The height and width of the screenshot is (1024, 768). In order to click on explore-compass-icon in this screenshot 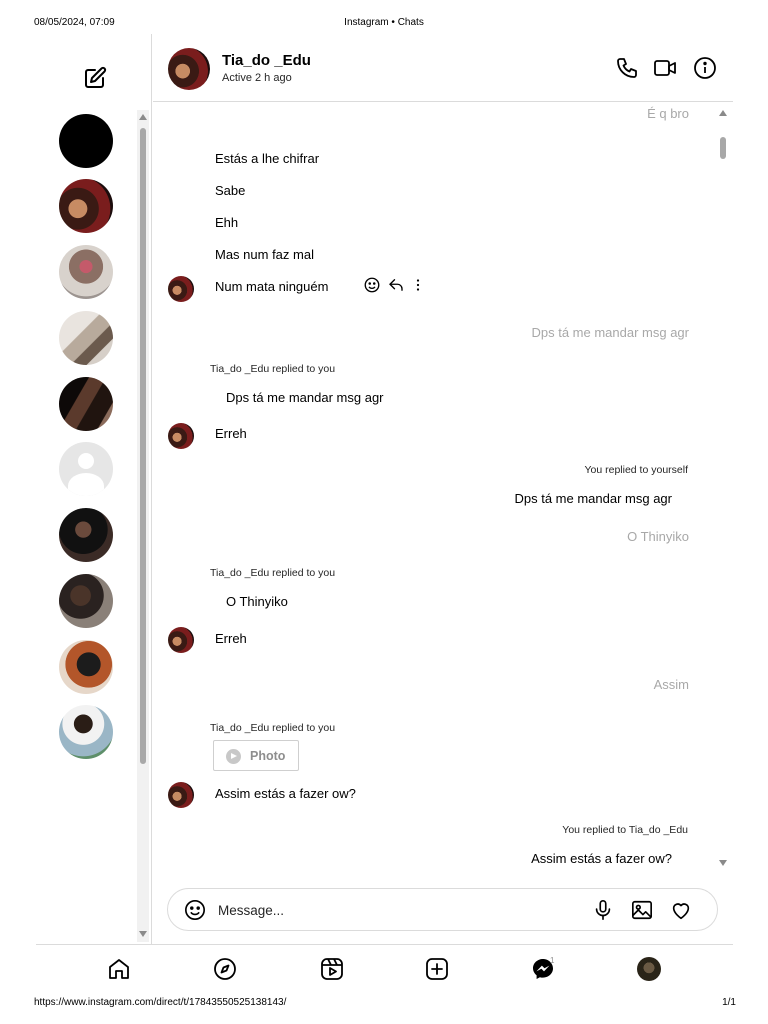, I will do `click(225, 969)`.